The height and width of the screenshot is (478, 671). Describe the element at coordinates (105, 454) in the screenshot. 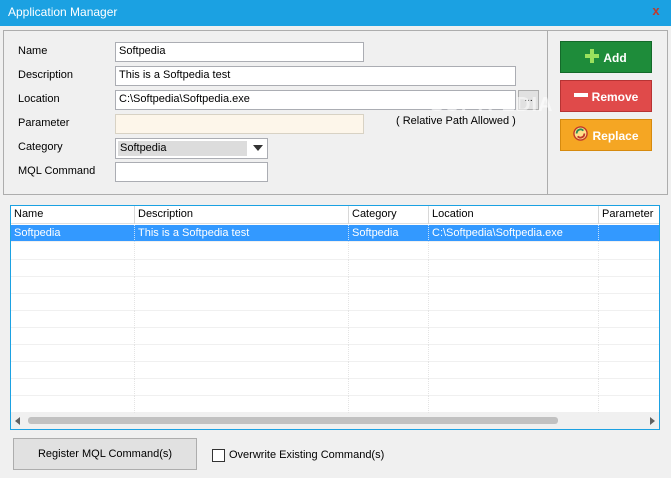

I see `register-mql-button: Register MQL Command(s)` at that location.